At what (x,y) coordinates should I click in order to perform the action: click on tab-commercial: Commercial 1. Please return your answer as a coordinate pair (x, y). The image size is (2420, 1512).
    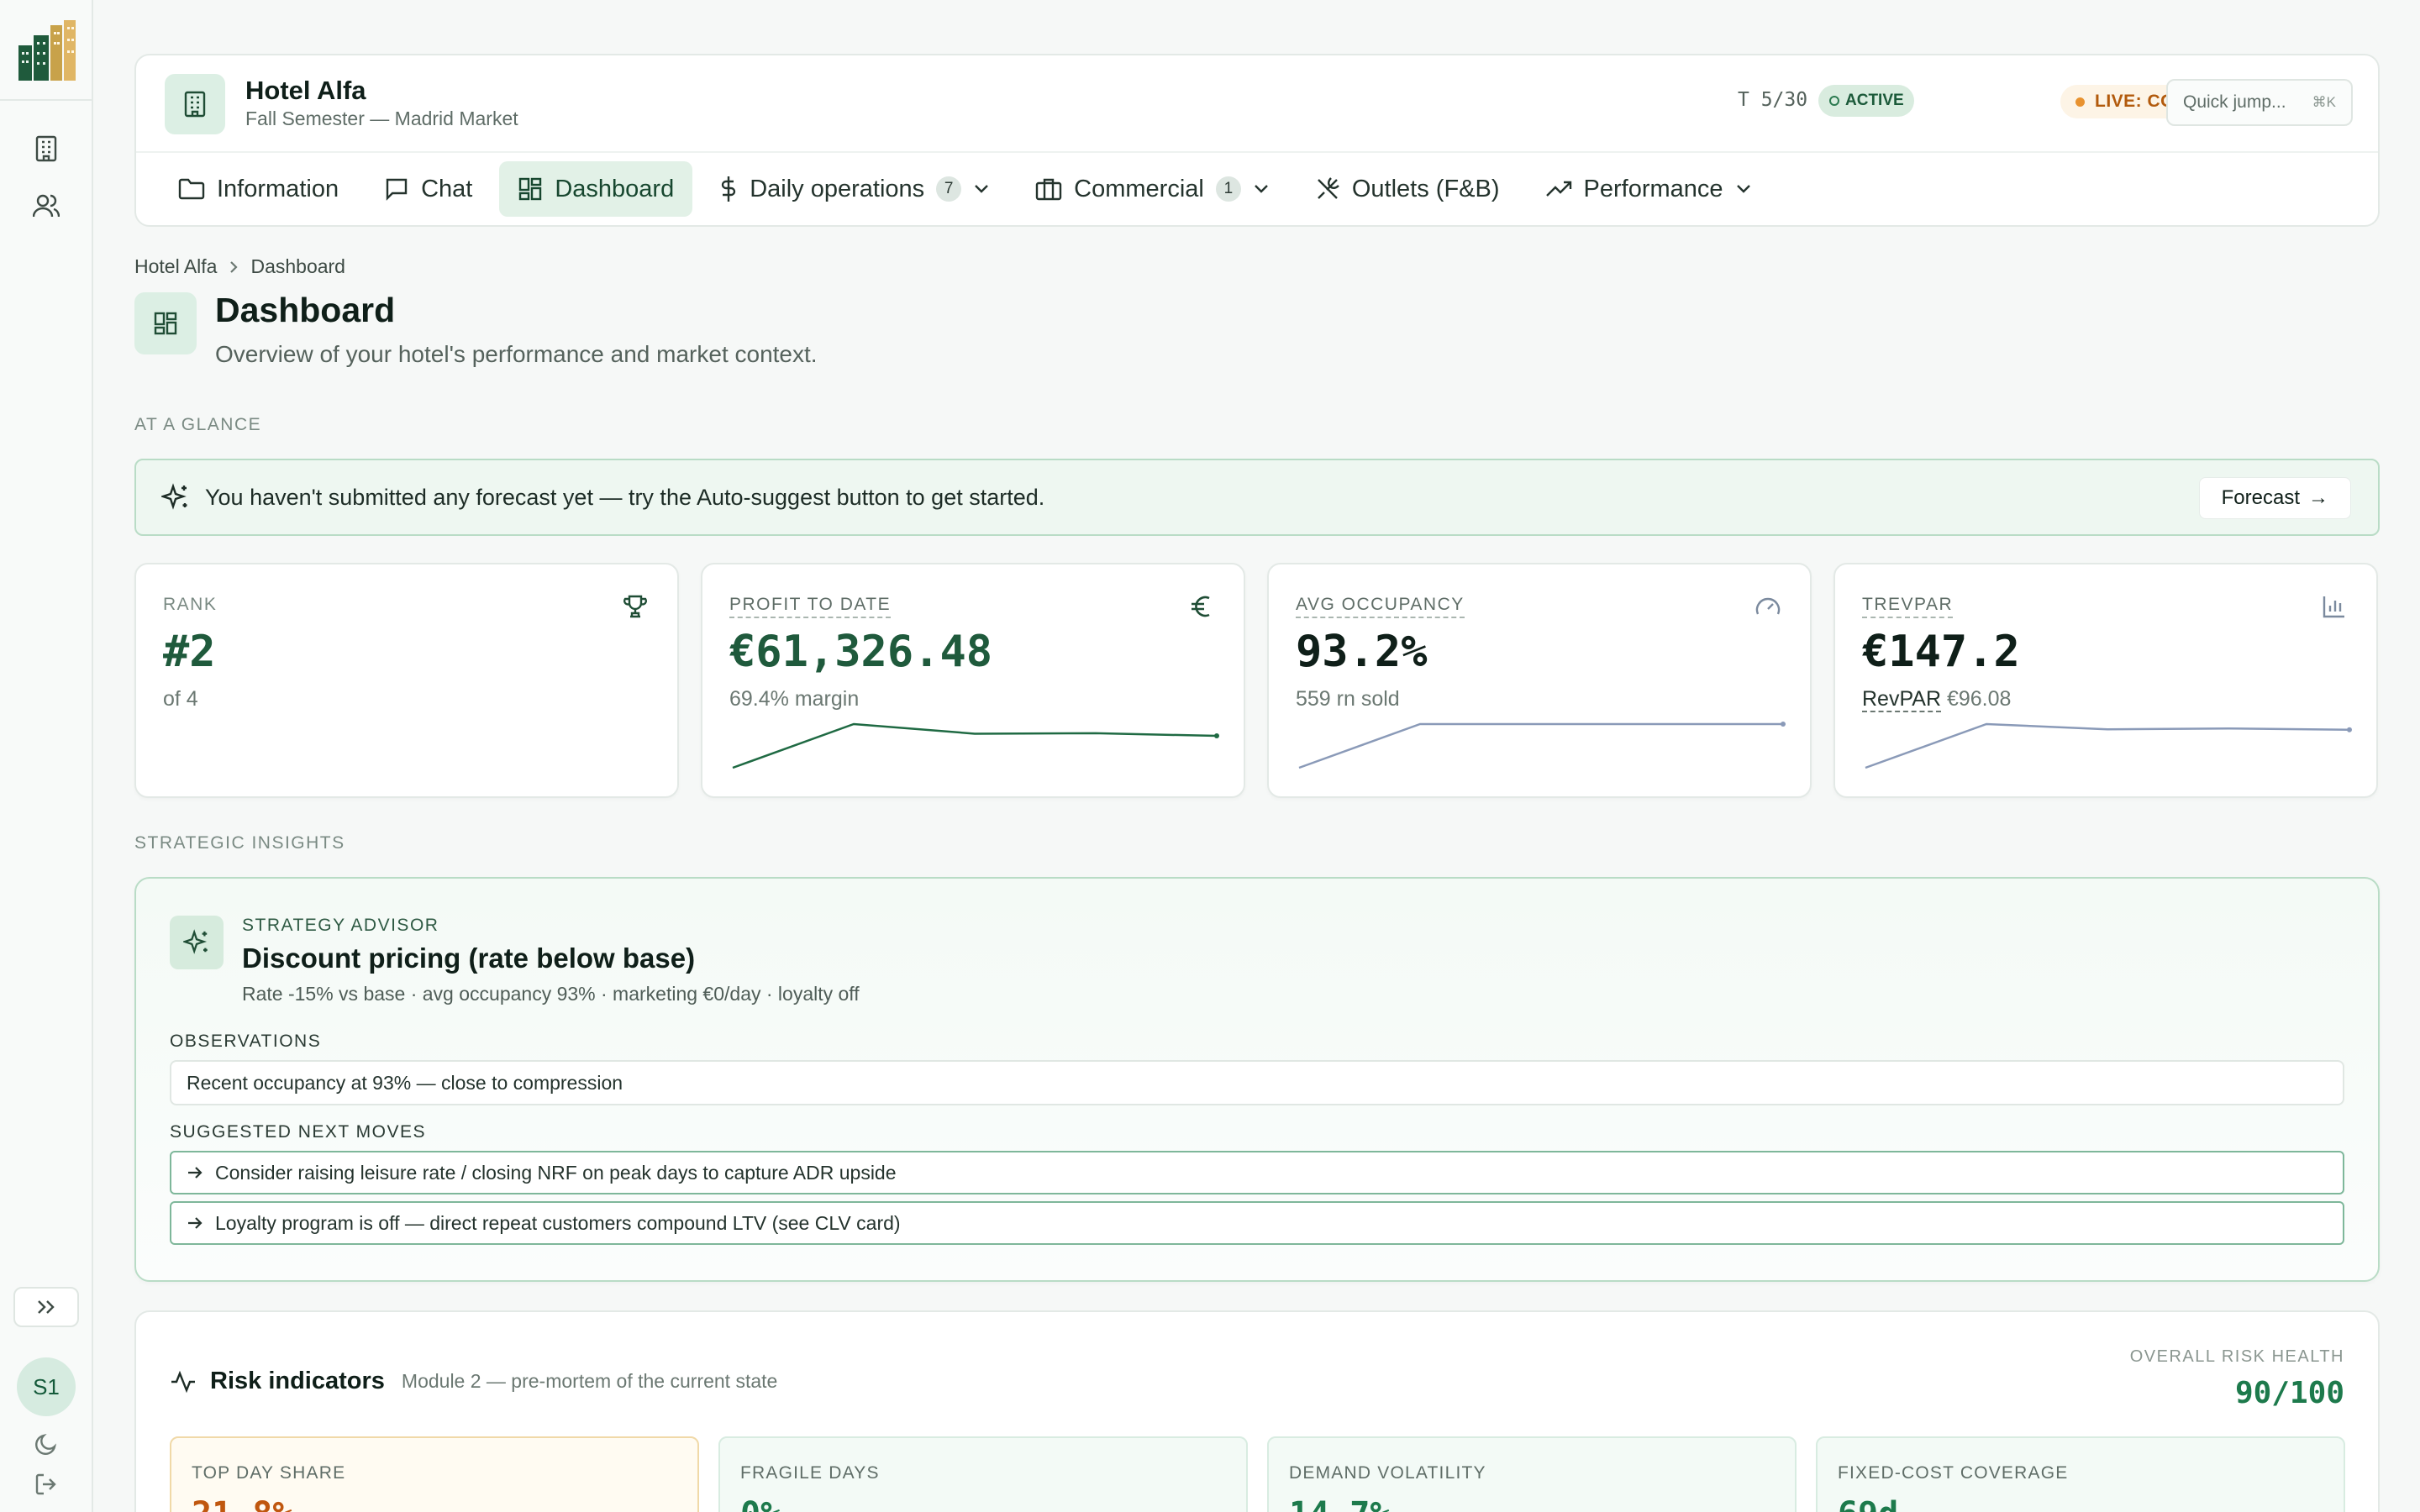
    Looking at the image, I should click on (1152, 189).